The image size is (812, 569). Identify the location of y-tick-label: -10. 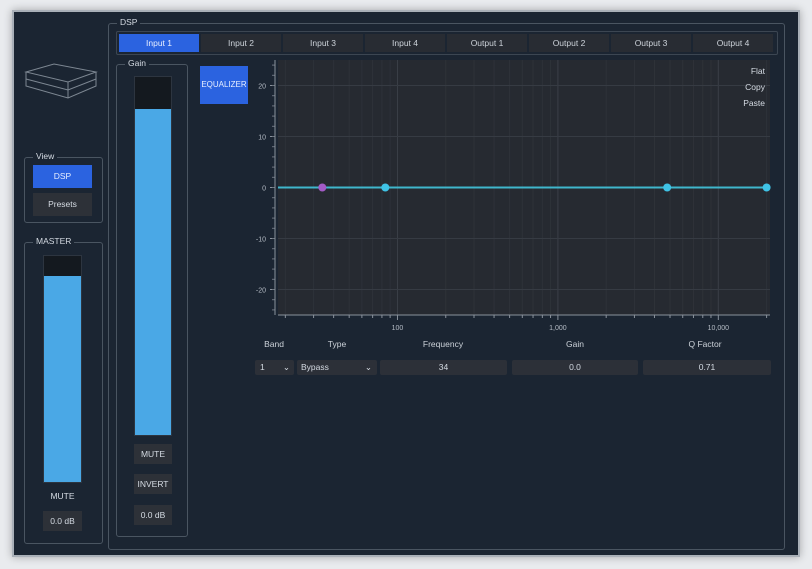
(261, 240).